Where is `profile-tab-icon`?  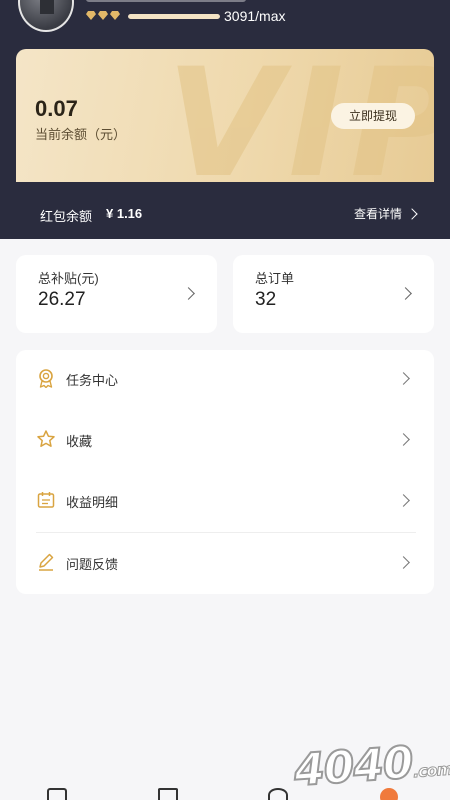 profile-tab-icon is located at coordinates (278, 794).